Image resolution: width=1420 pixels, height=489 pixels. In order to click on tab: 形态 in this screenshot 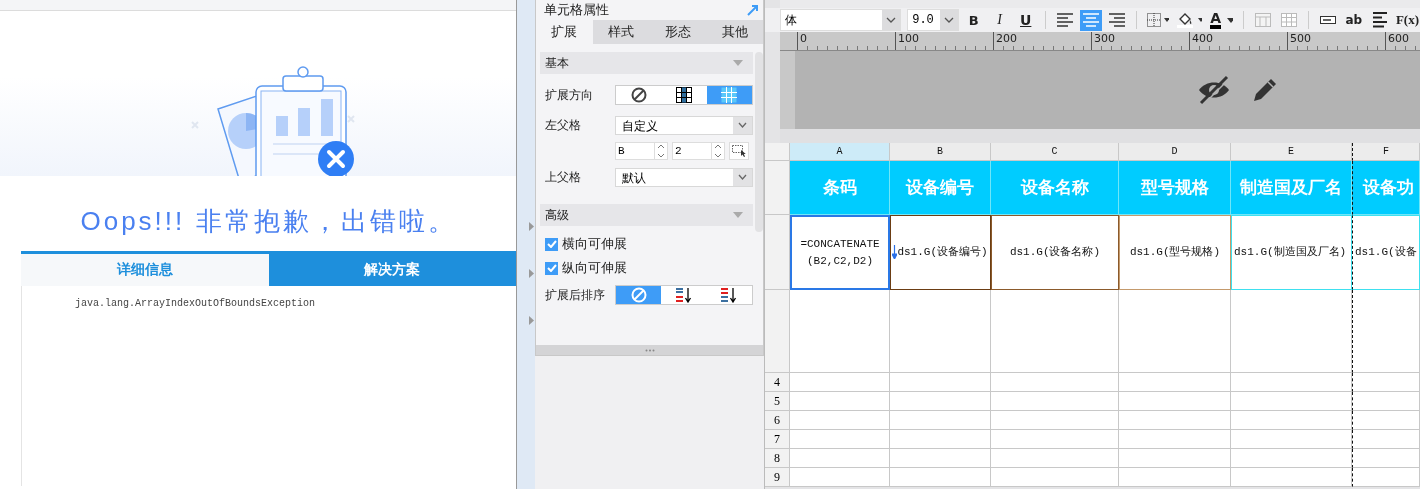, I will do `click(678, 32)`.